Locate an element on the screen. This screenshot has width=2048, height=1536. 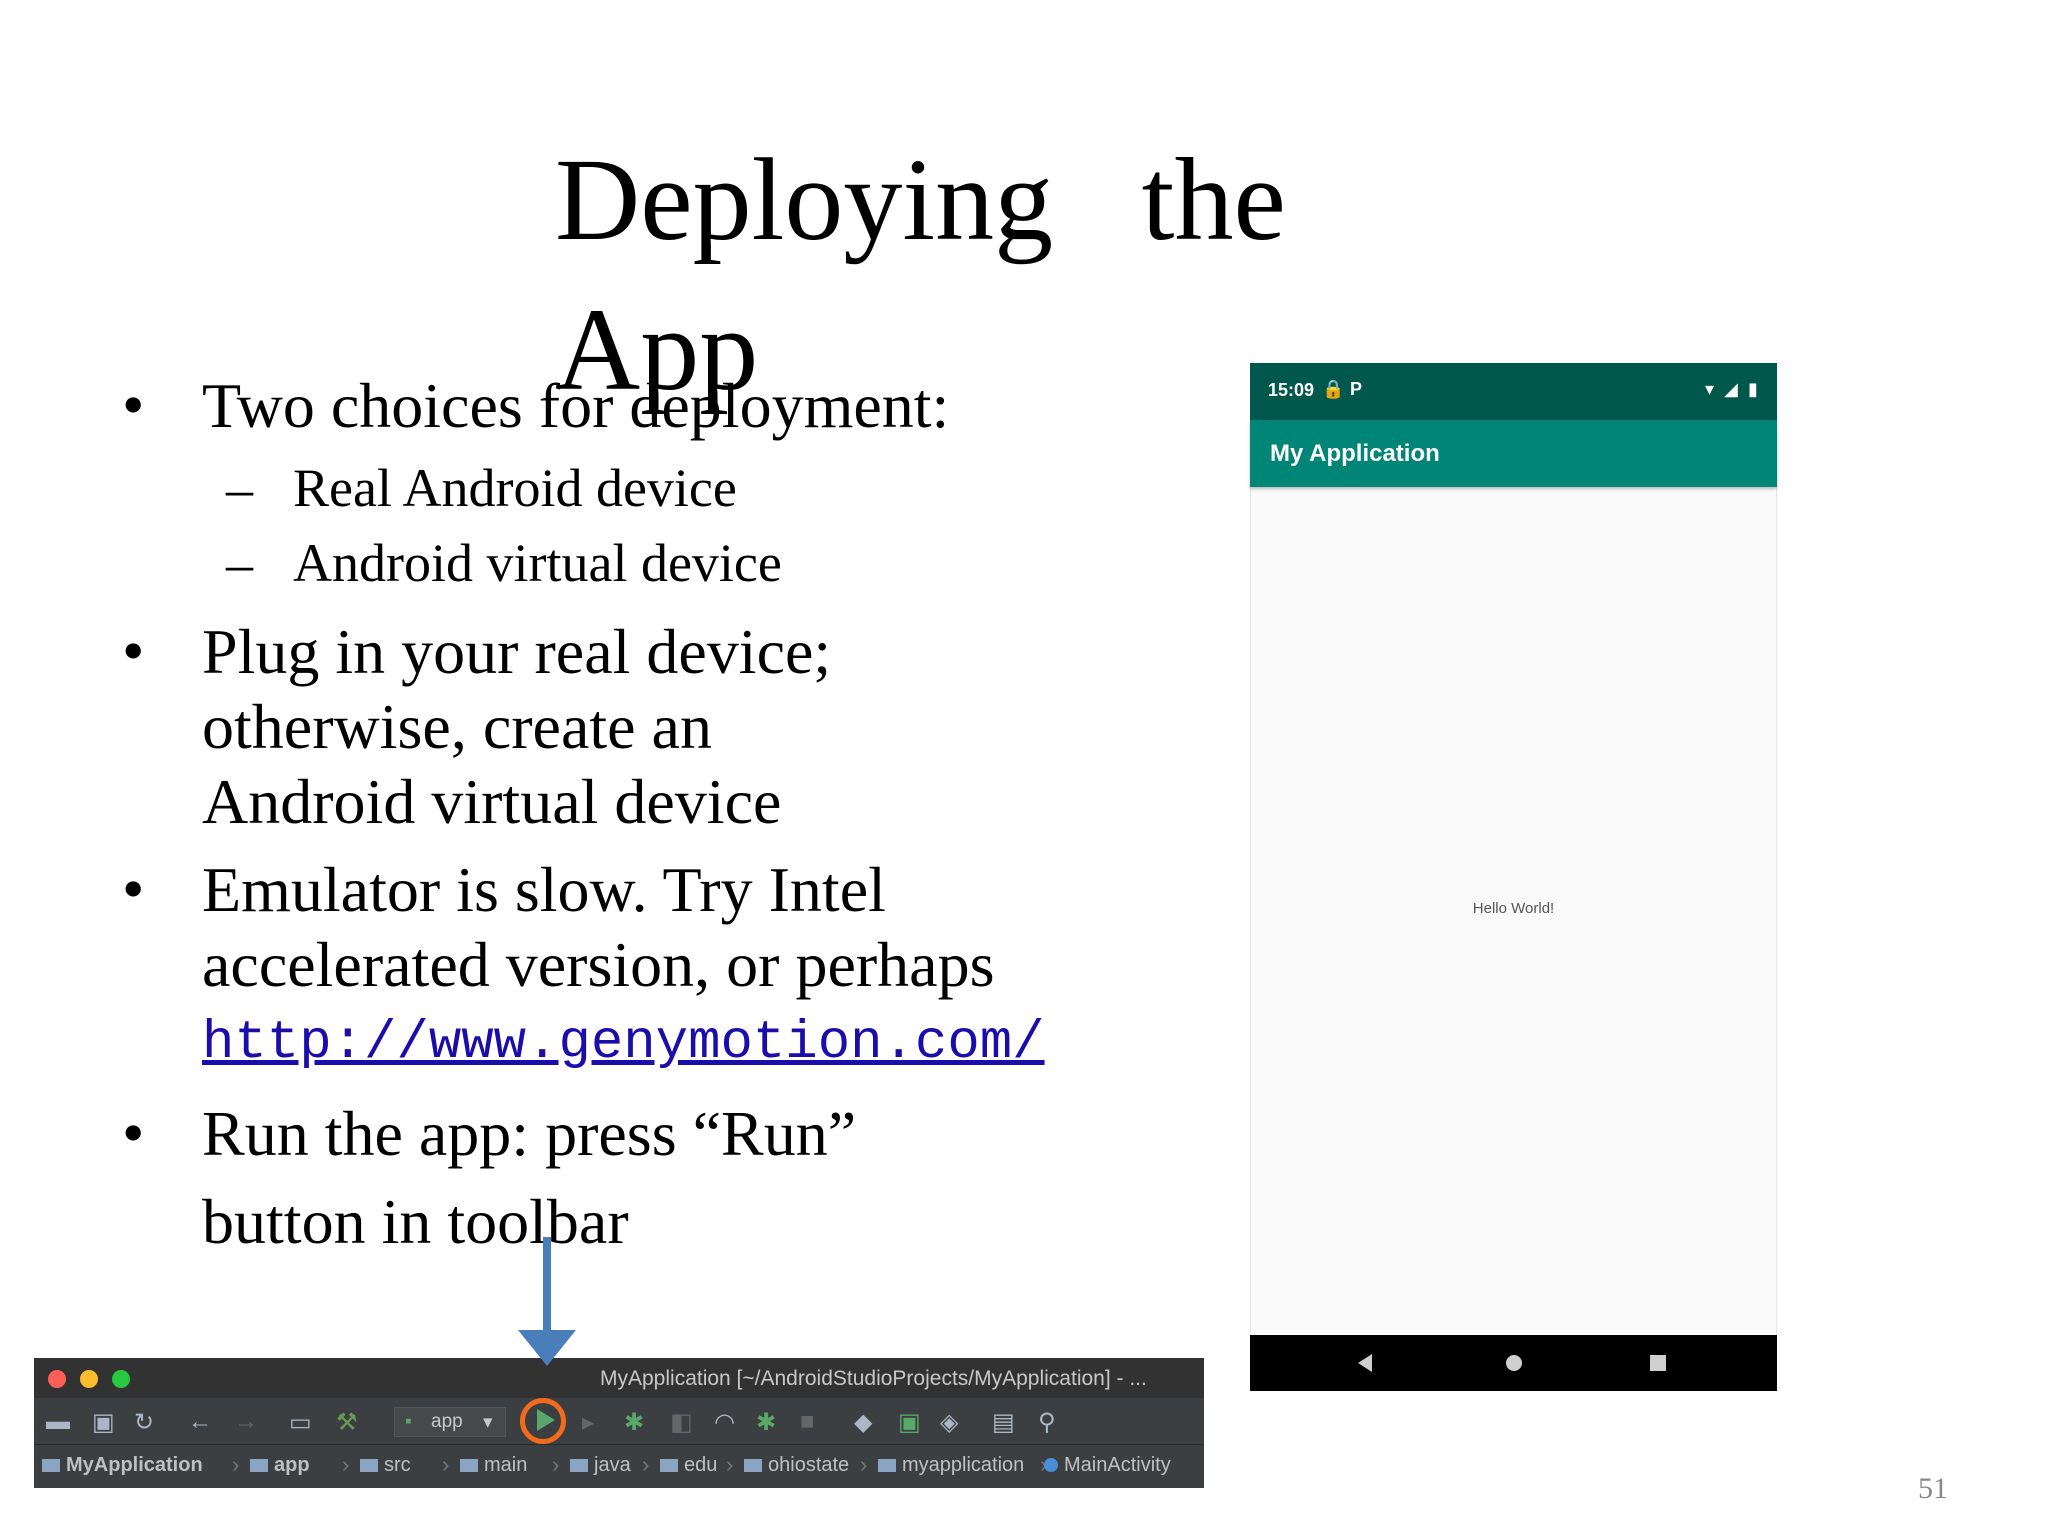
bullet-3-line-1: Emulator is slow. Try Intel is located at coordinates (544, 889).